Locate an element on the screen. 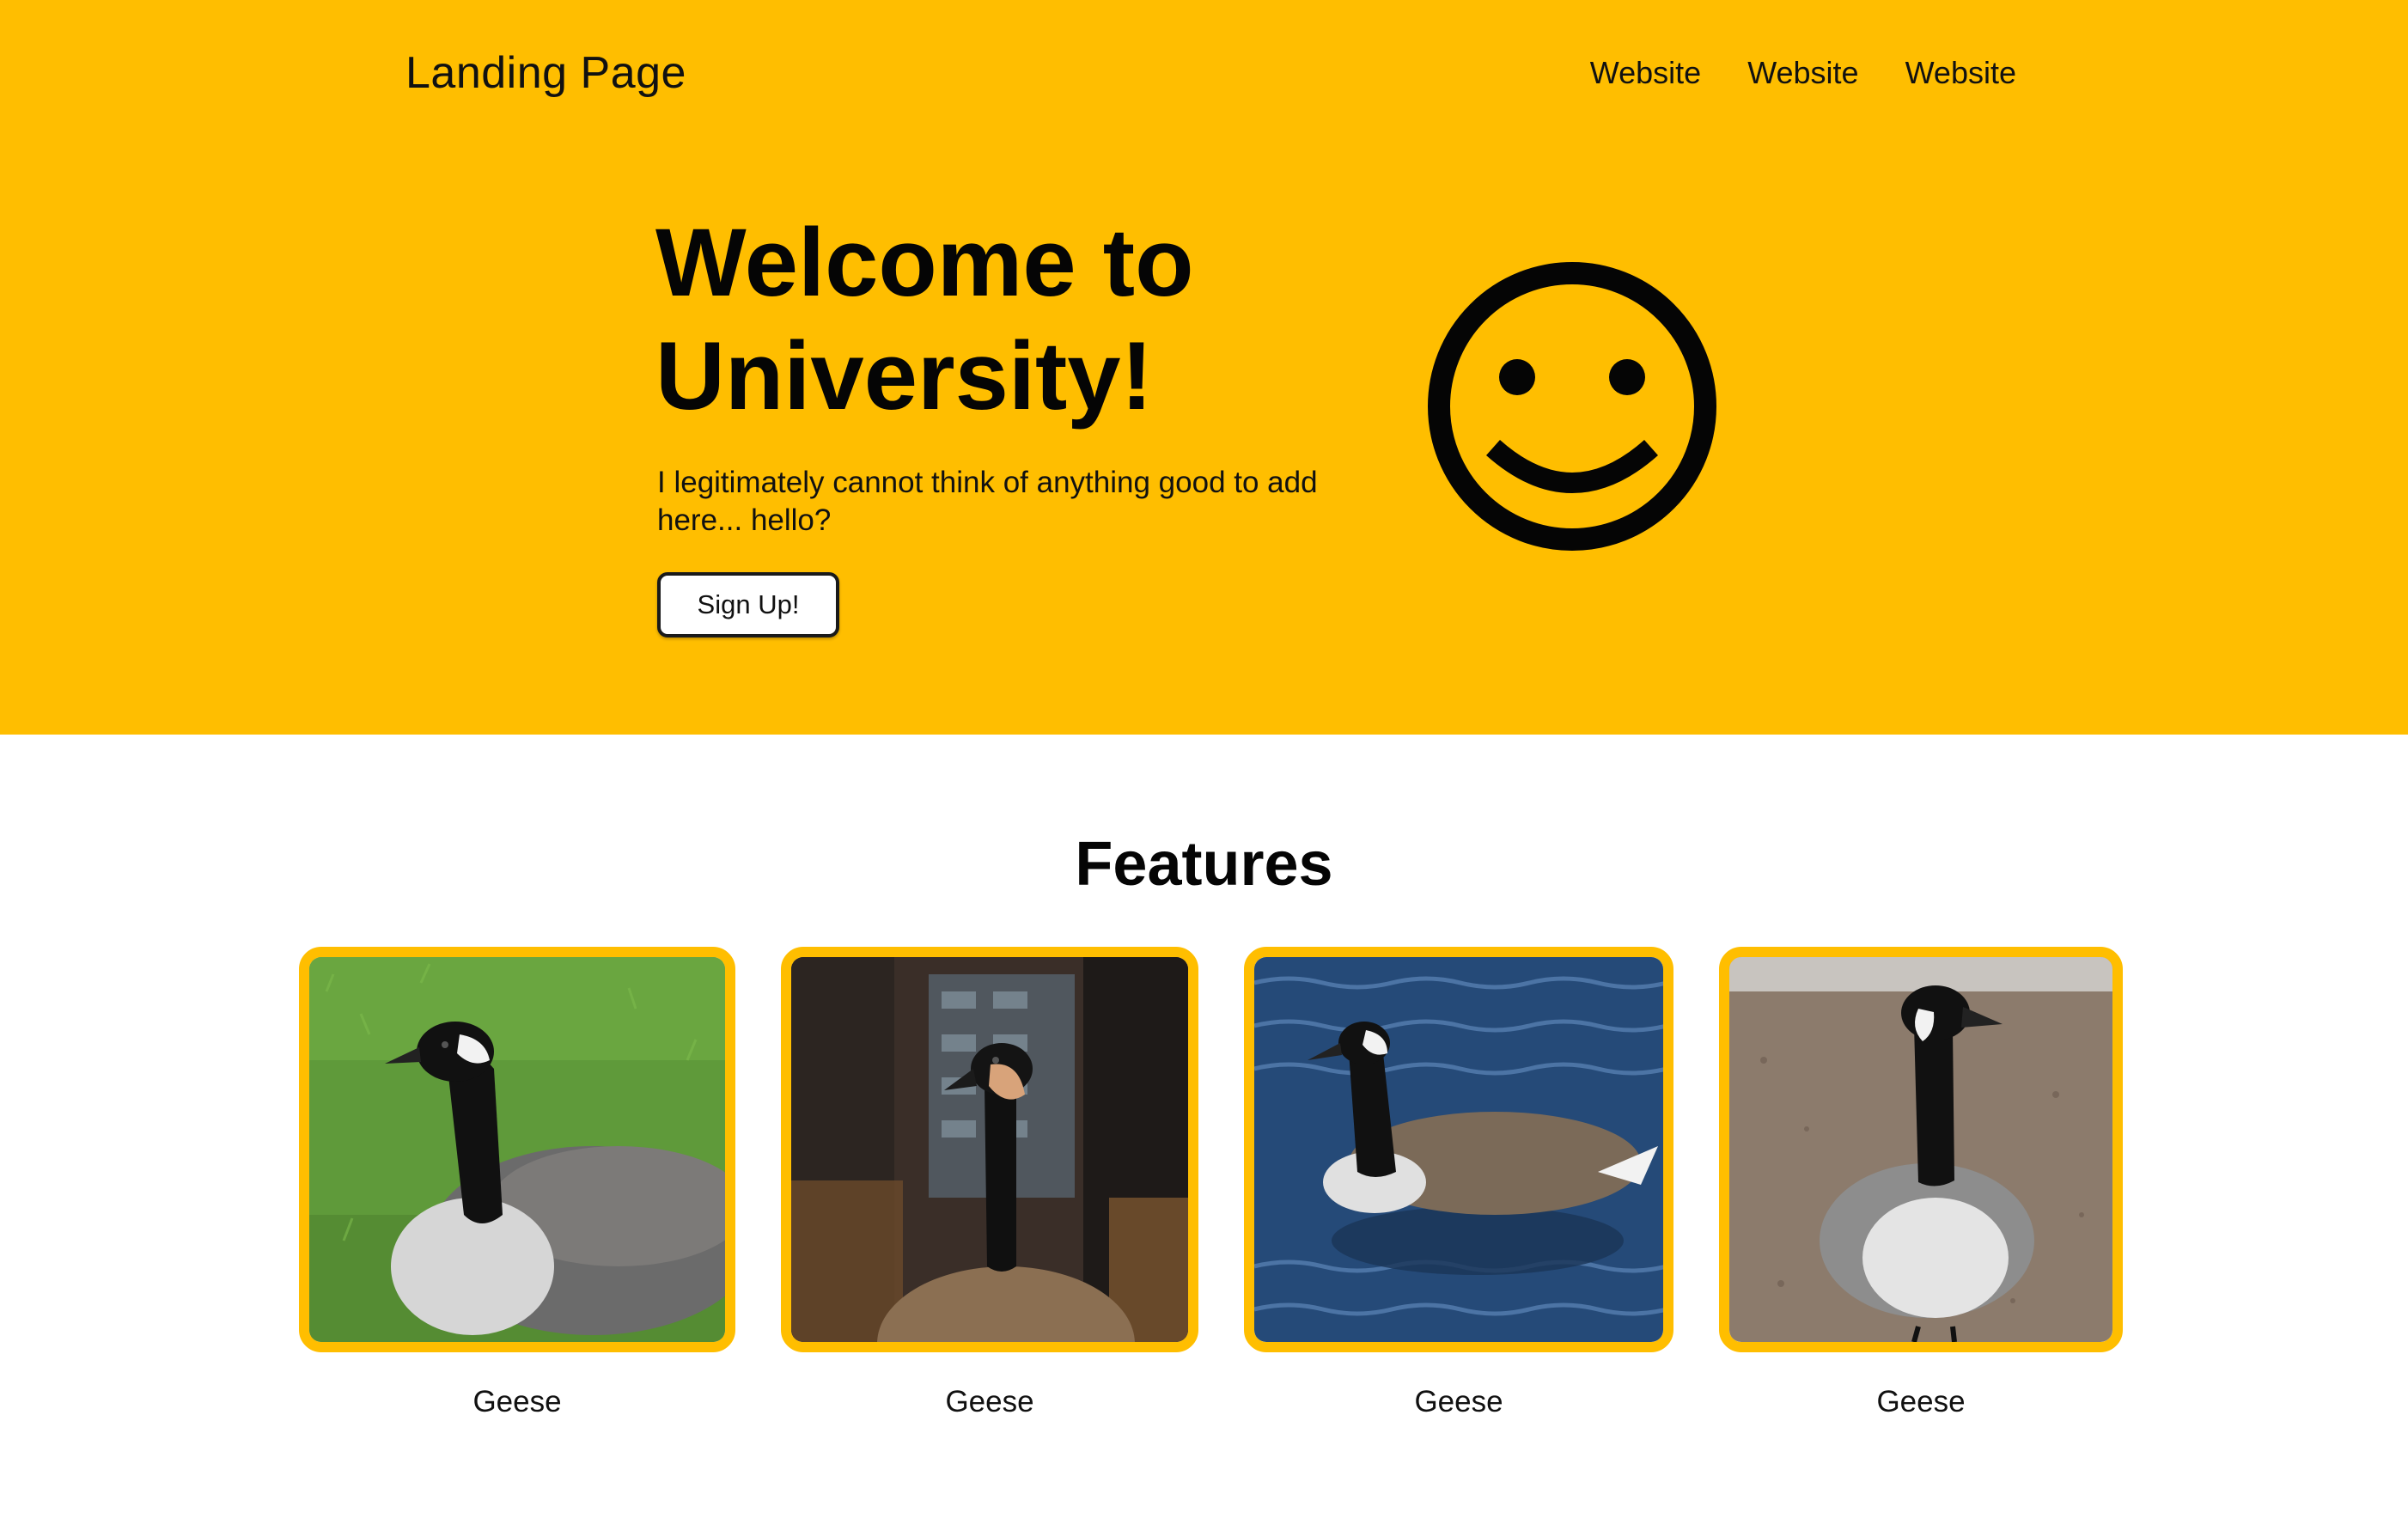 This screenshot has width=2408, height=1531. features-heading: Features is located at coordinates (1204, 865).